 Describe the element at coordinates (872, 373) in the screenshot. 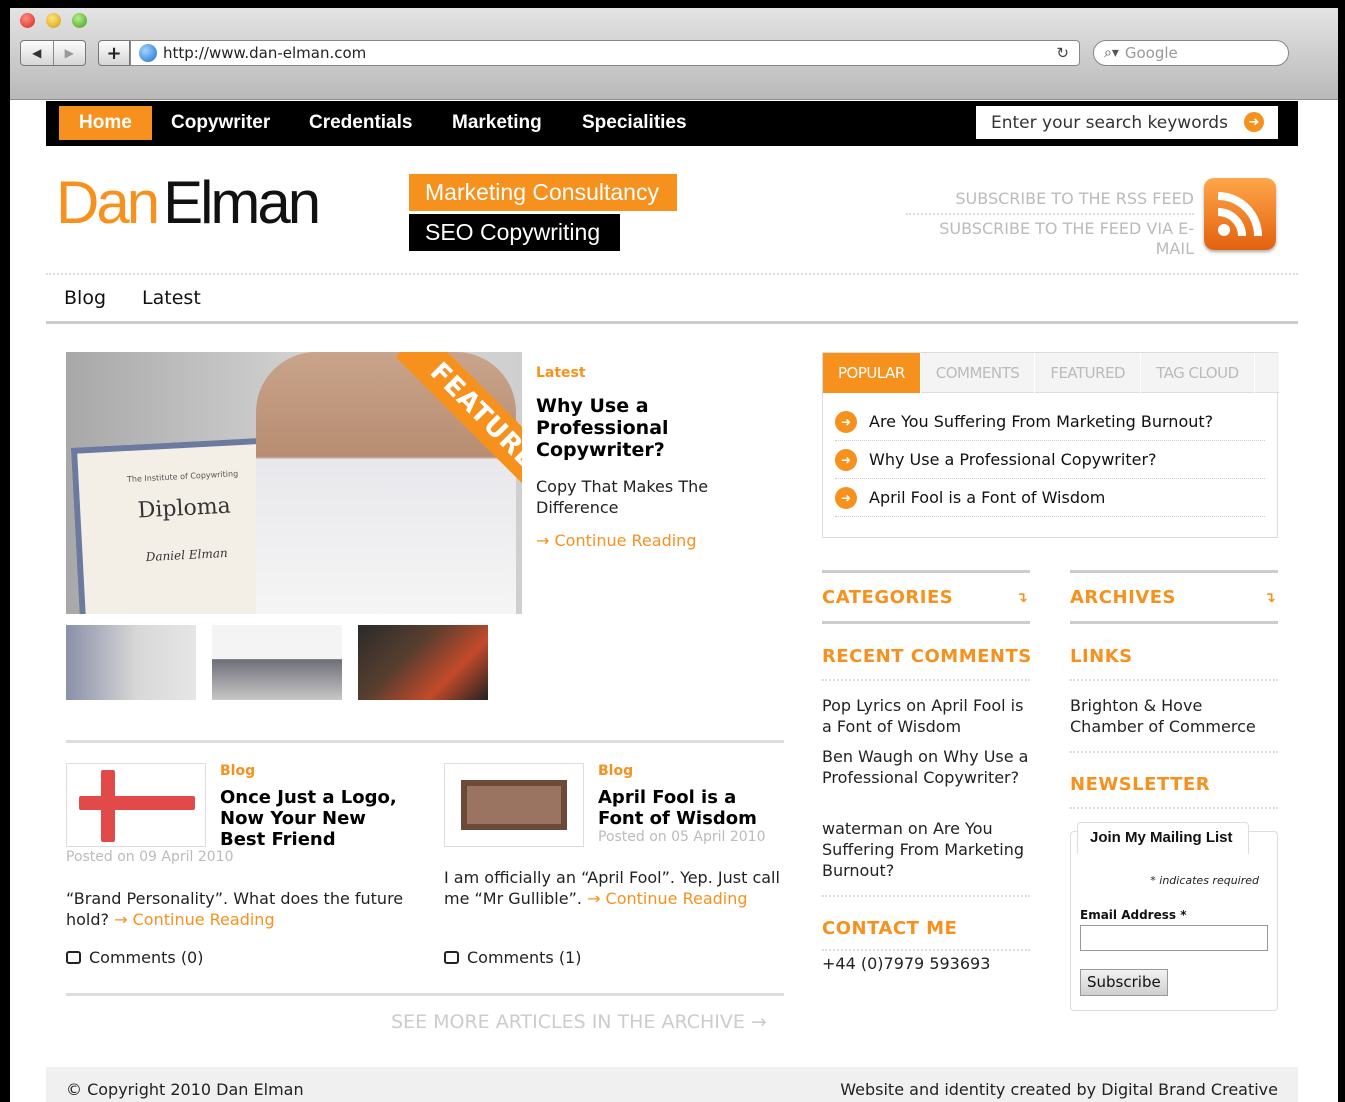

I see `tab-popular: POPULAR` at that location.